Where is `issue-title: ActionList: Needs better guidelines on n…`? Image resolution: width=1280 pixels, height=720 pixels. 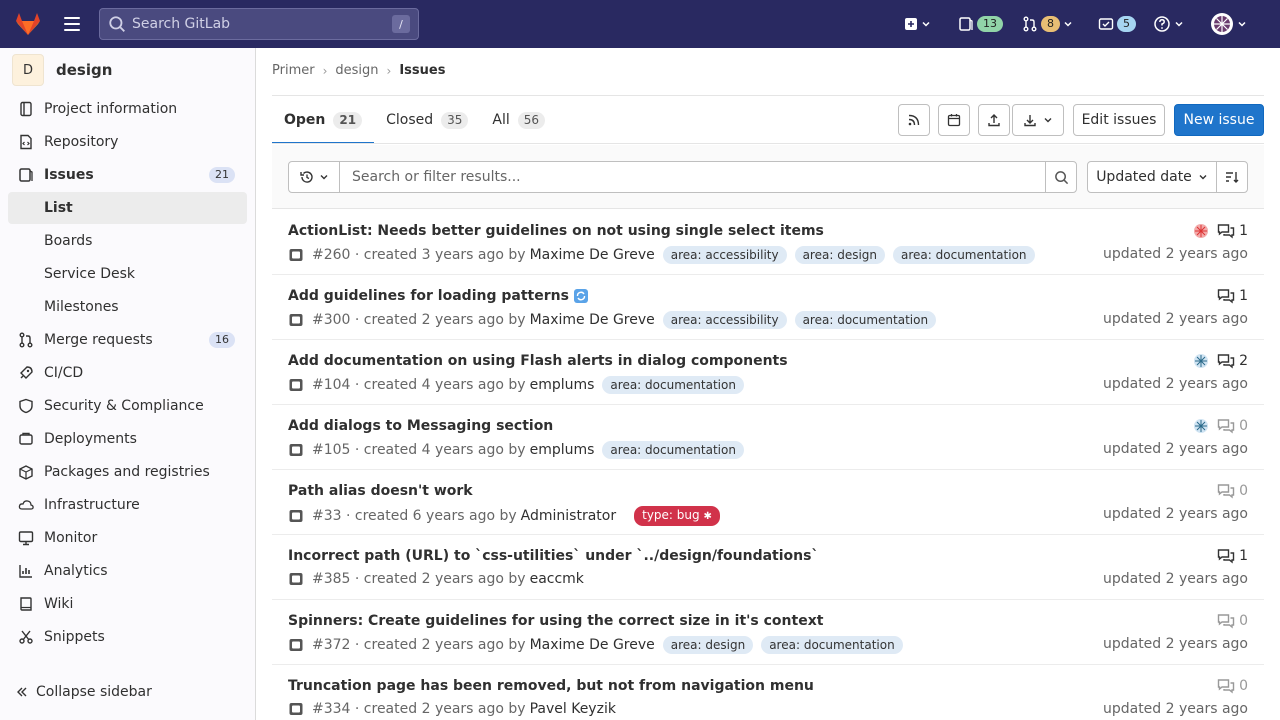 issue-title: ActionList: Needs better guidelines on n… is located at coordinates (556, 231).